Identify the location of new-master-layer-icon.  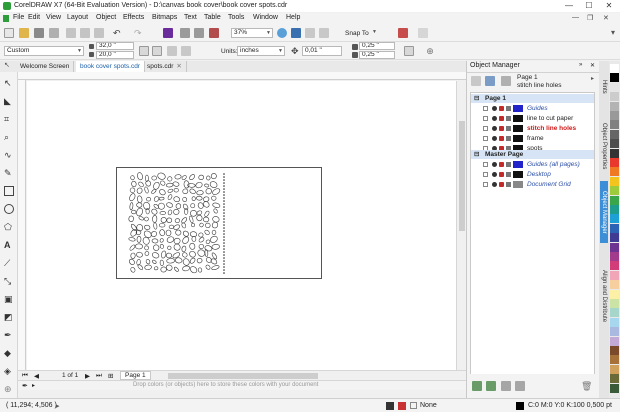
(491, 386).